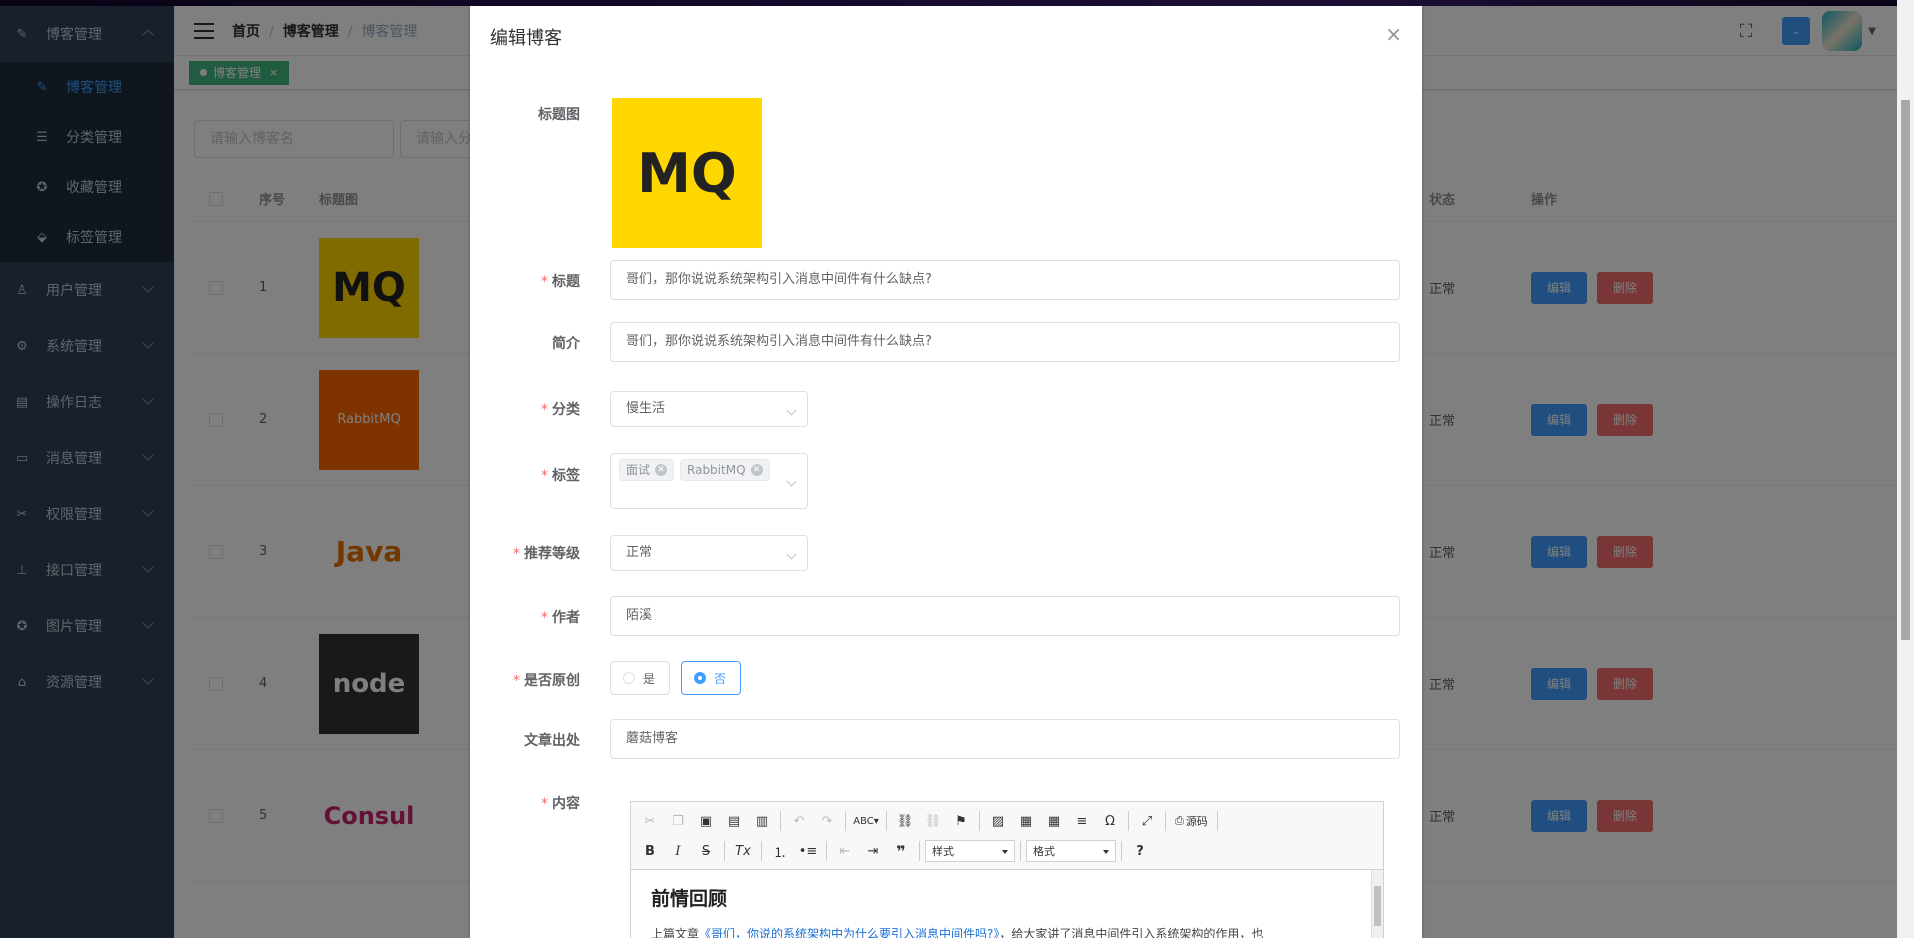  Describe the element at coordinates (808, 851) in the screenshot. I see `bulleted-list-icon: •≡` at that location.